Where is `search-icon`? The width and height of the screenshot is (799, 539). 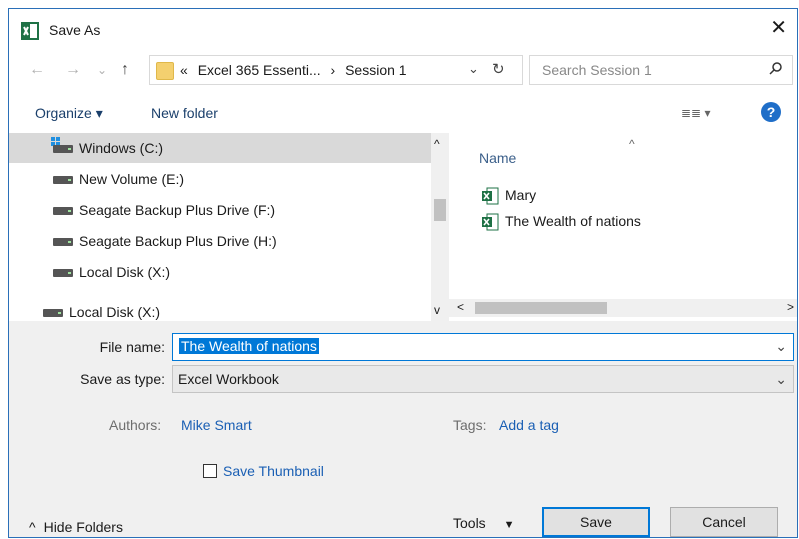 search-icon is located at coordinates (776, 69).